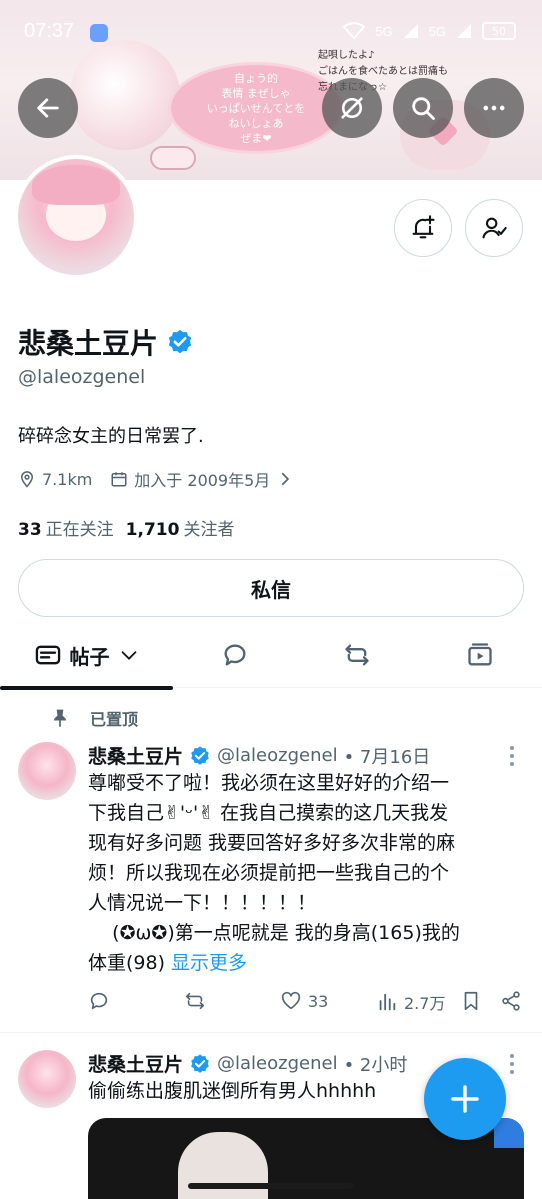 This screenshot has height=1199, width=542. Describe the element at coordinates (304, 1001) in the screenshot. I see `like-button: 33` at that location.